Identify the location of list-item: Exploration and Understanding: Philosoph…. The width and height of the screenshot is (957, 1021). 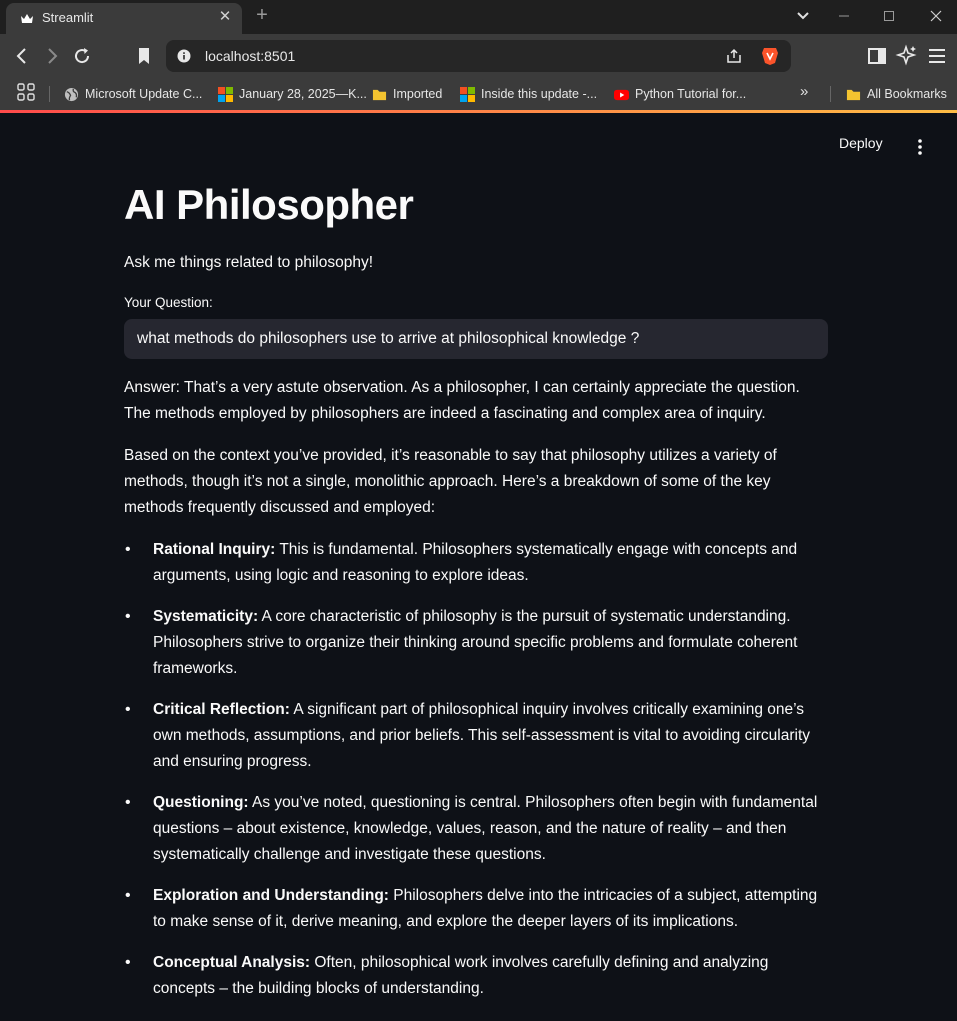
(477, 909).